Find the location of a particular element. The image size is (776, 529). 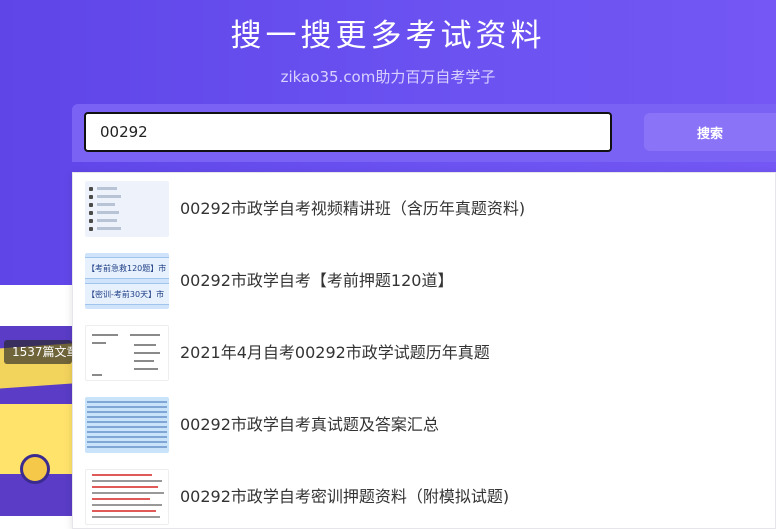

suggestion-item: 00292市政学自考真试题及答案汇总 is located at coordinates (424, 425).